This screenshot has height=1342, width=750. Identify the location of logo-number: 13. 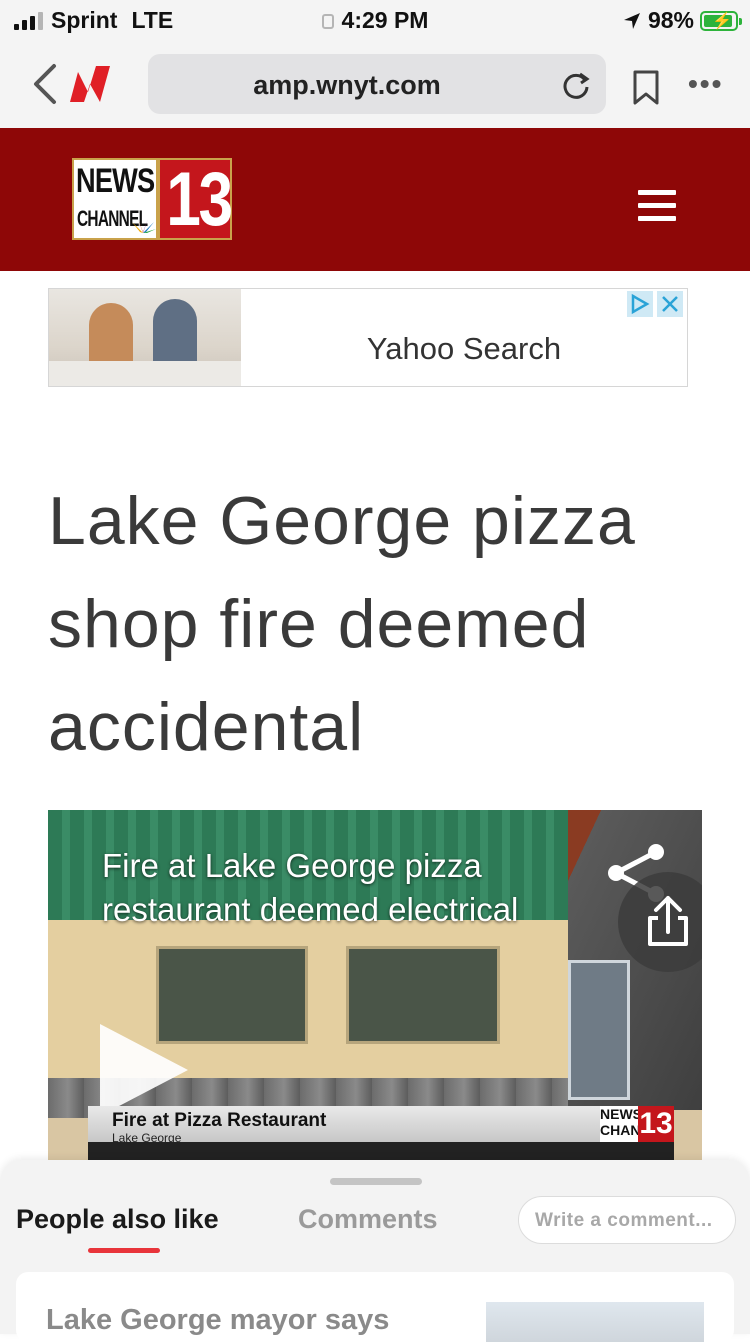
(199, 199).